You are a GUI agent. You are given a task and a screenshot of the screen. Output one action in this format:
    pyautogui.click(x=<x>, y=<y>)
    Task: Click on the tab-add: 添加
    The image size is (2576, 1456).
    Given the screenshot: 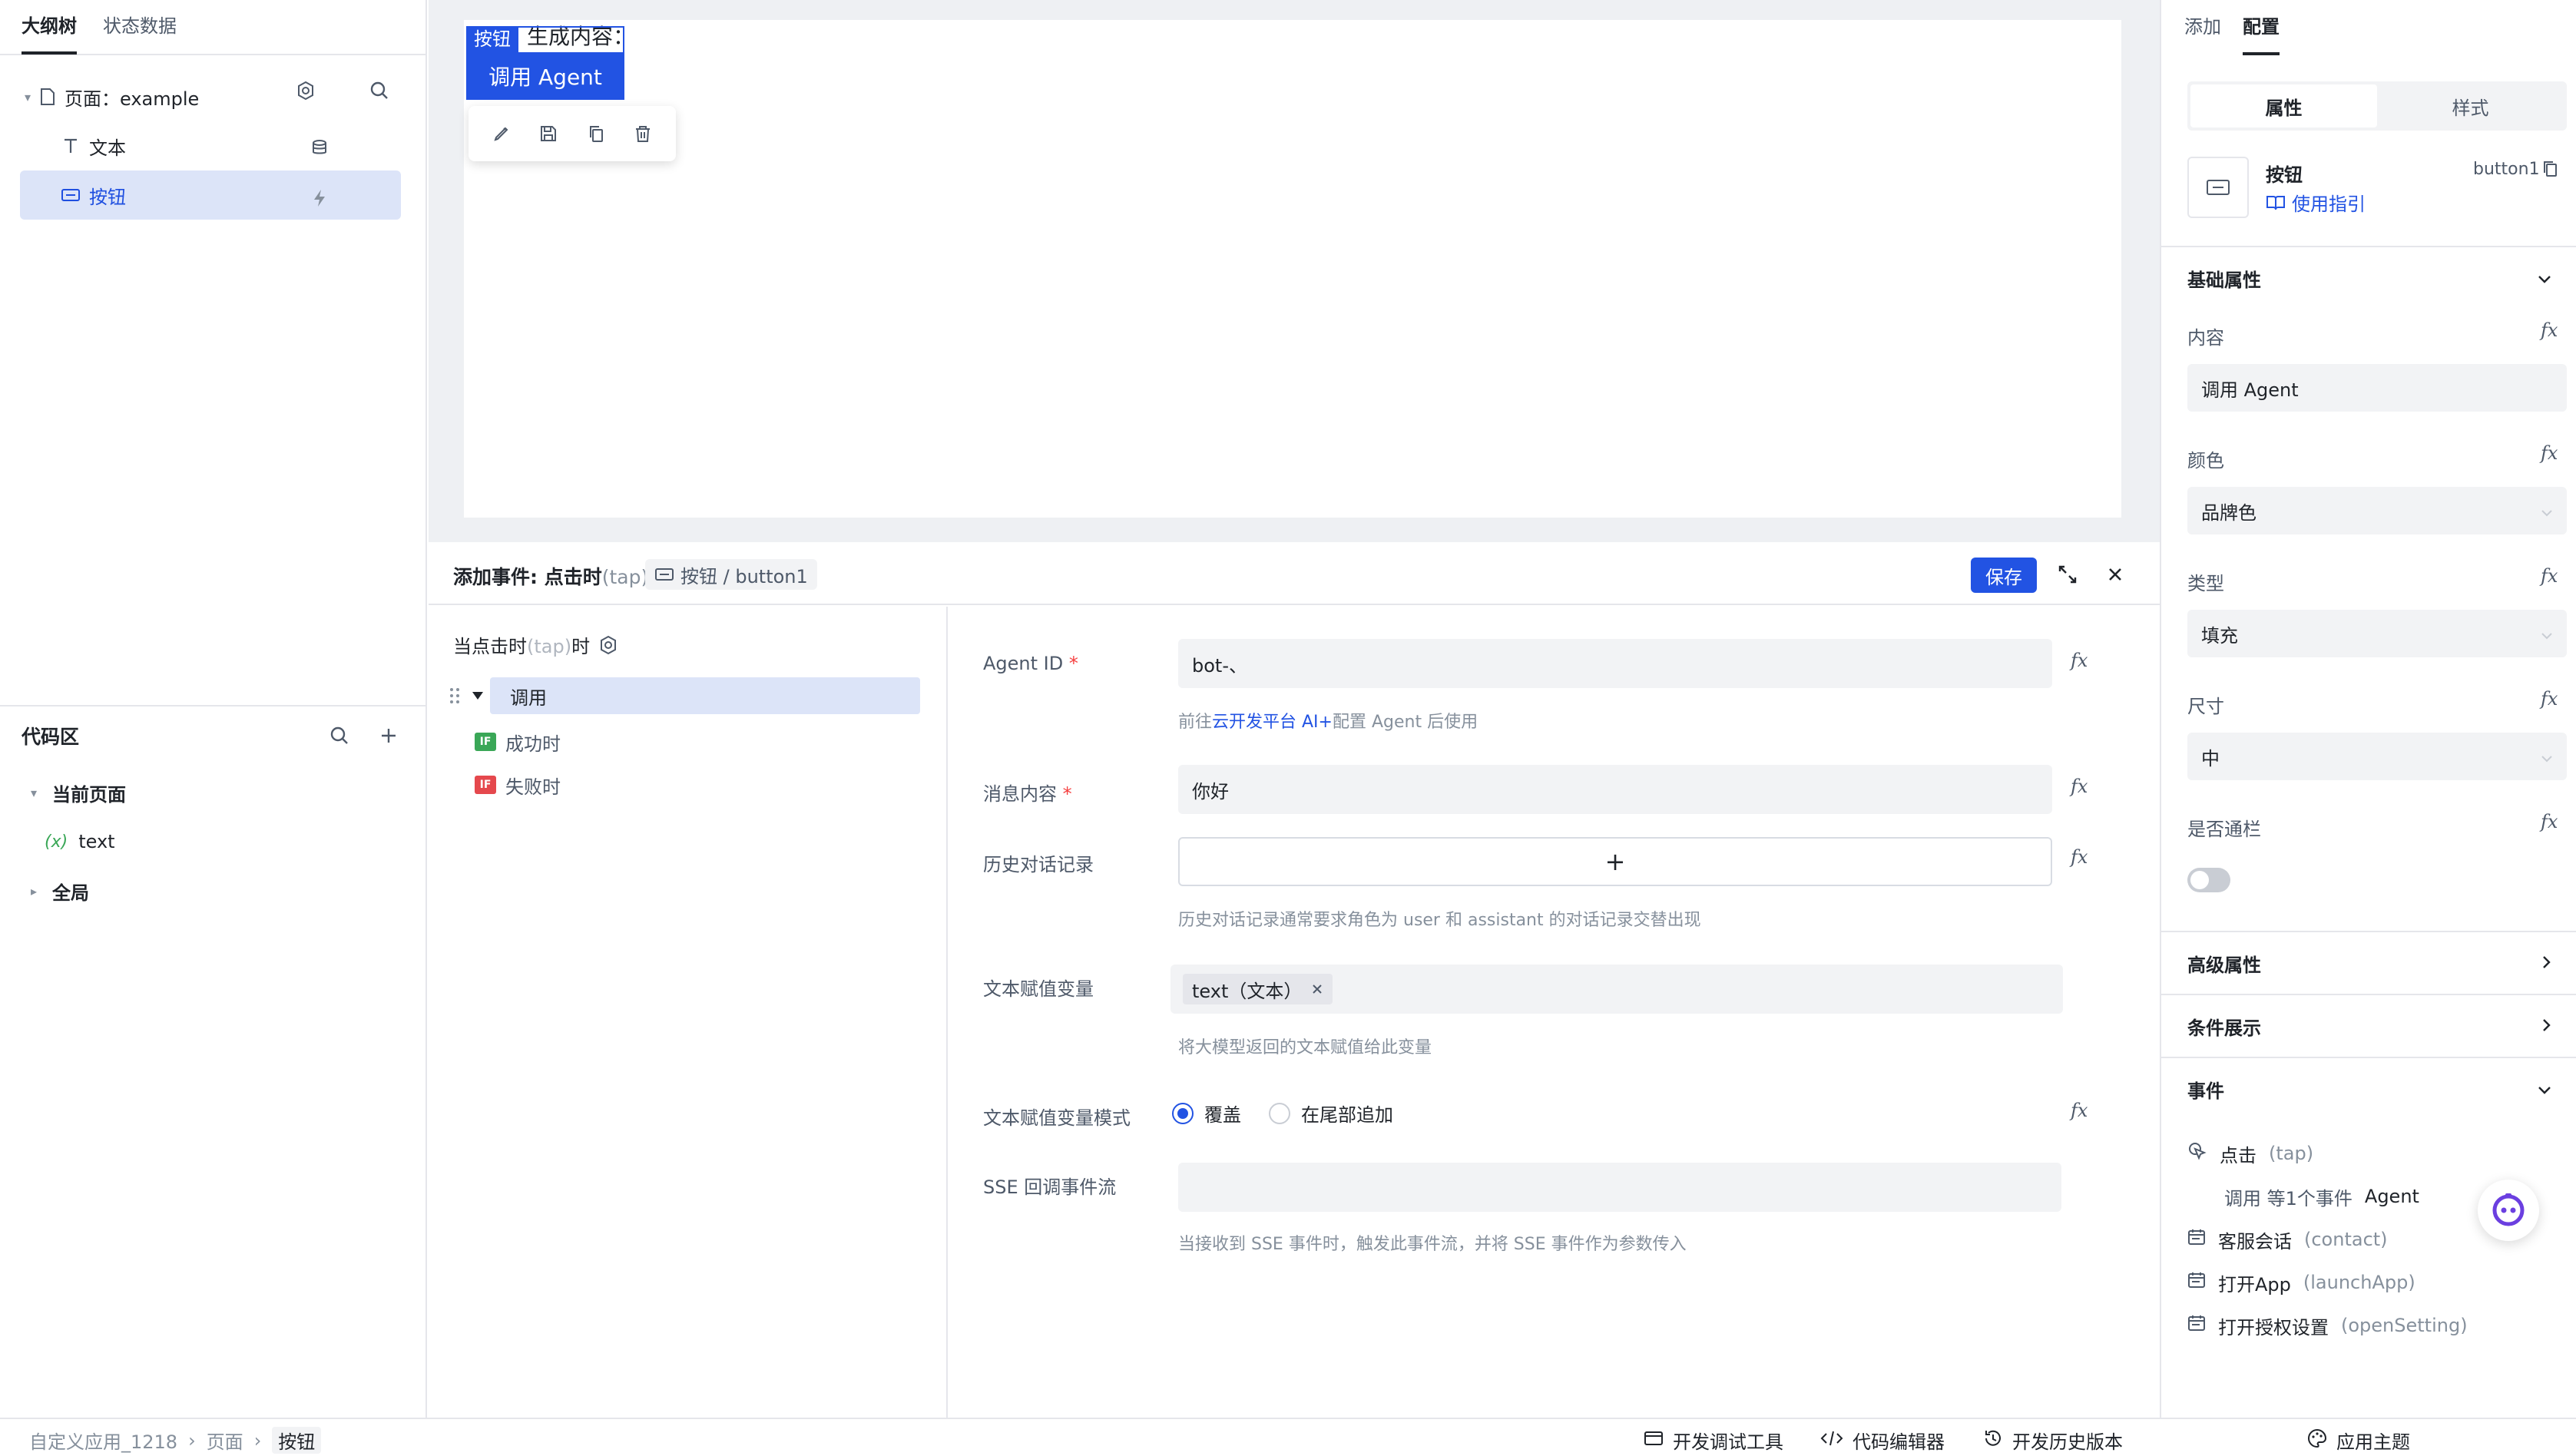 What is the action you would take?
    pyautogui.click(x=2202, y=27)
    